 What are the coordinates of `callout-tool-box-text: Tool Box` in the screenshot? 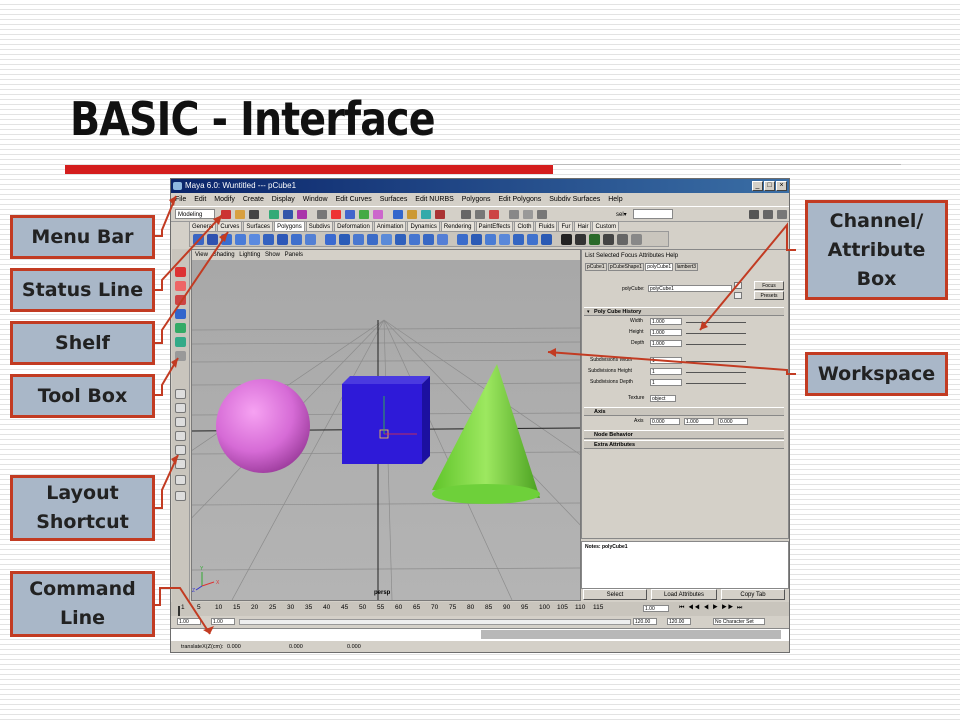 It's located at (82, 395).